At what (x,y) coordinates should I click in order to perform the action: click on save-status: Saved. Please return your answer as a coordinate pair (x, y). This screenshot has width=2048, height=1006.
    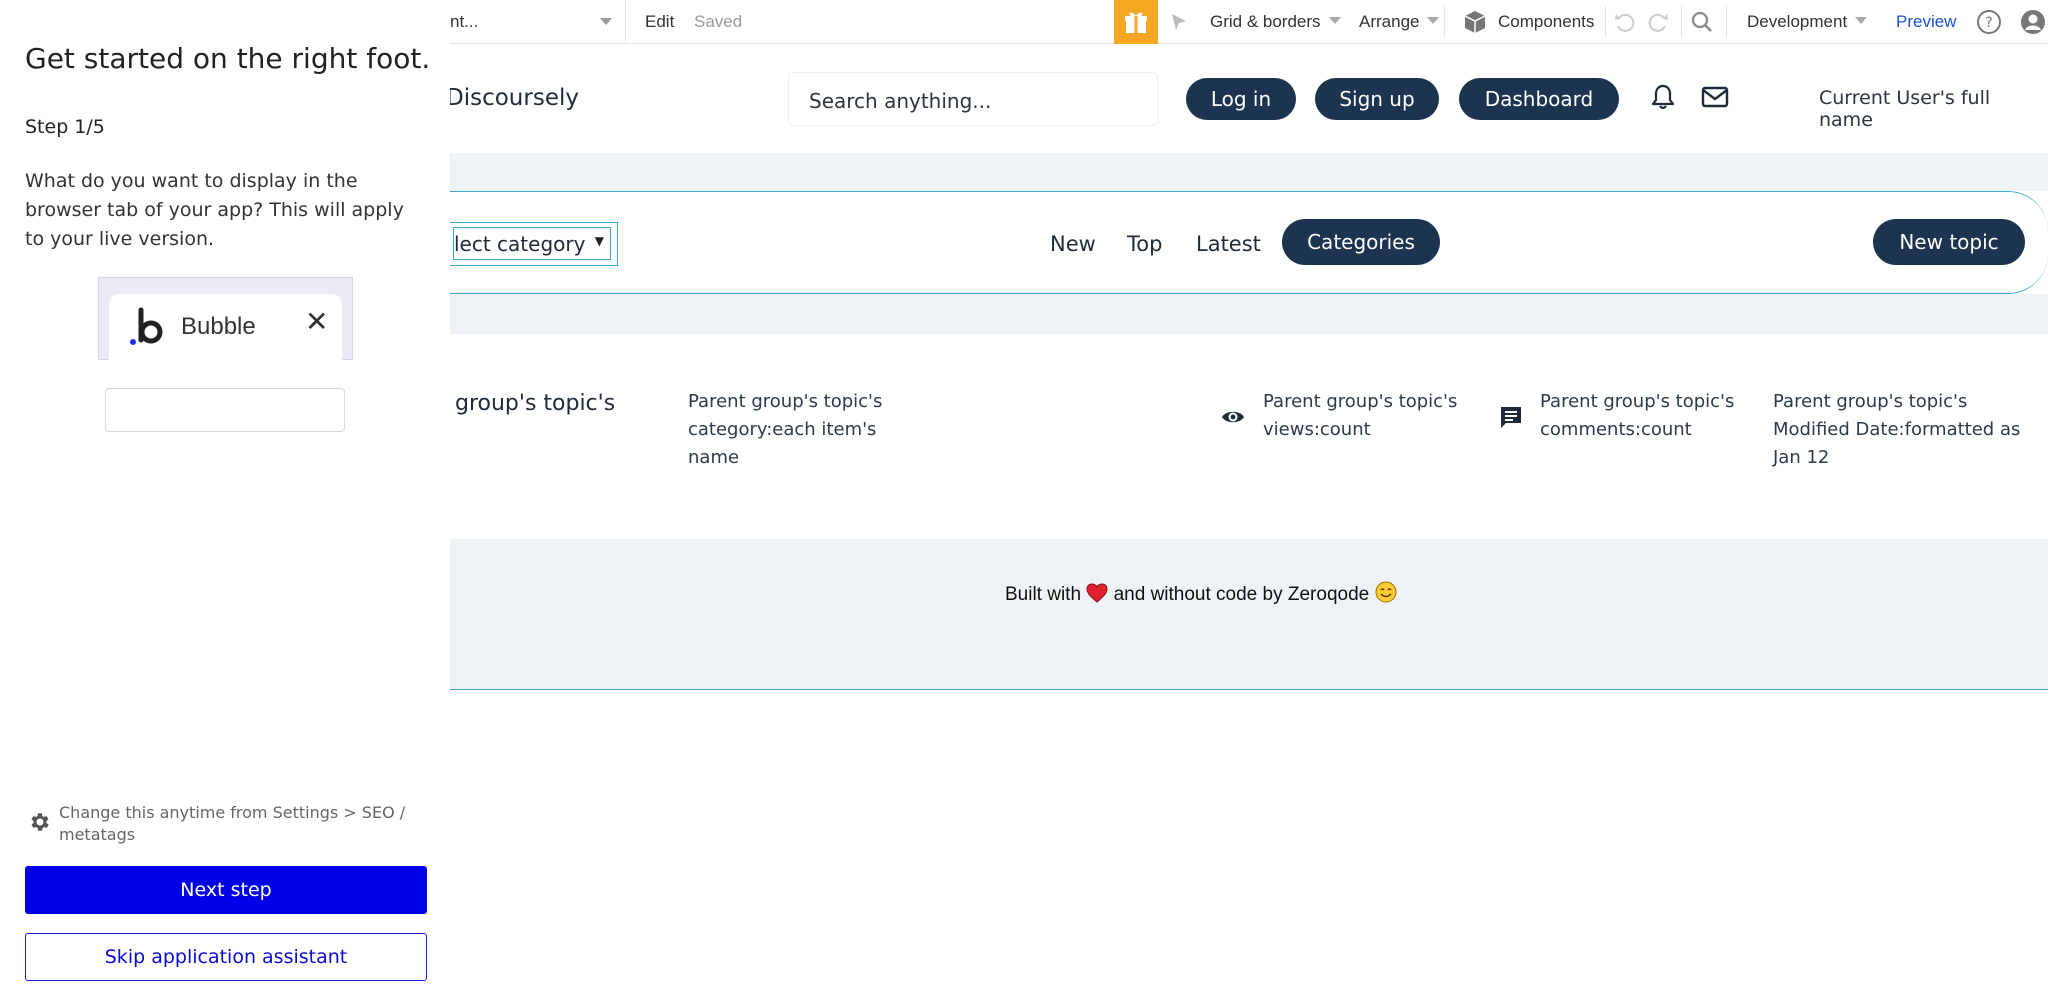
    Looking at the image, I should click on (718, 21).